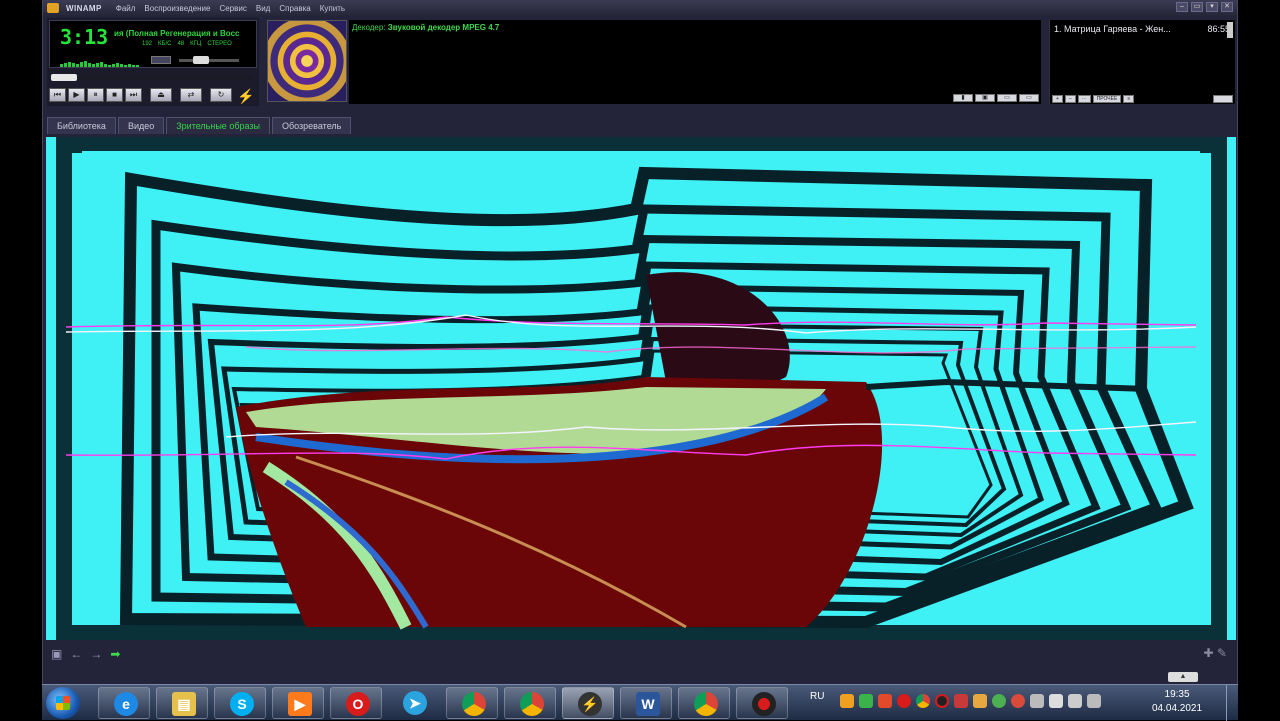 The image size is (1280, 721). What do you see at coordinates (1129, 99) in the screenshot?
I see `playlist-list-button: ≡` at bounding box center [1129, 99].